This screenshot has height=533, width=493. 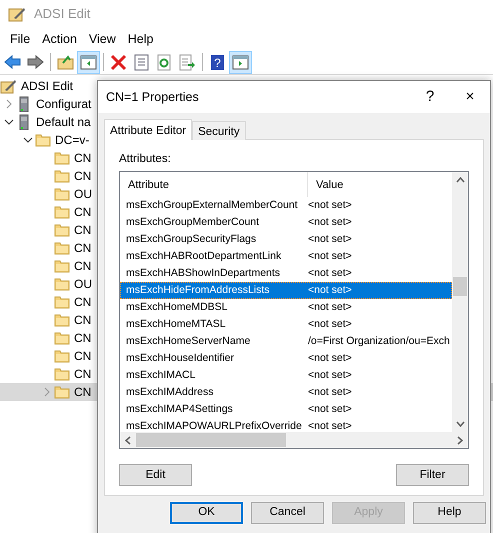 I want to click on tree-item-label: ADSI Edit, so click(x=47, y=86).